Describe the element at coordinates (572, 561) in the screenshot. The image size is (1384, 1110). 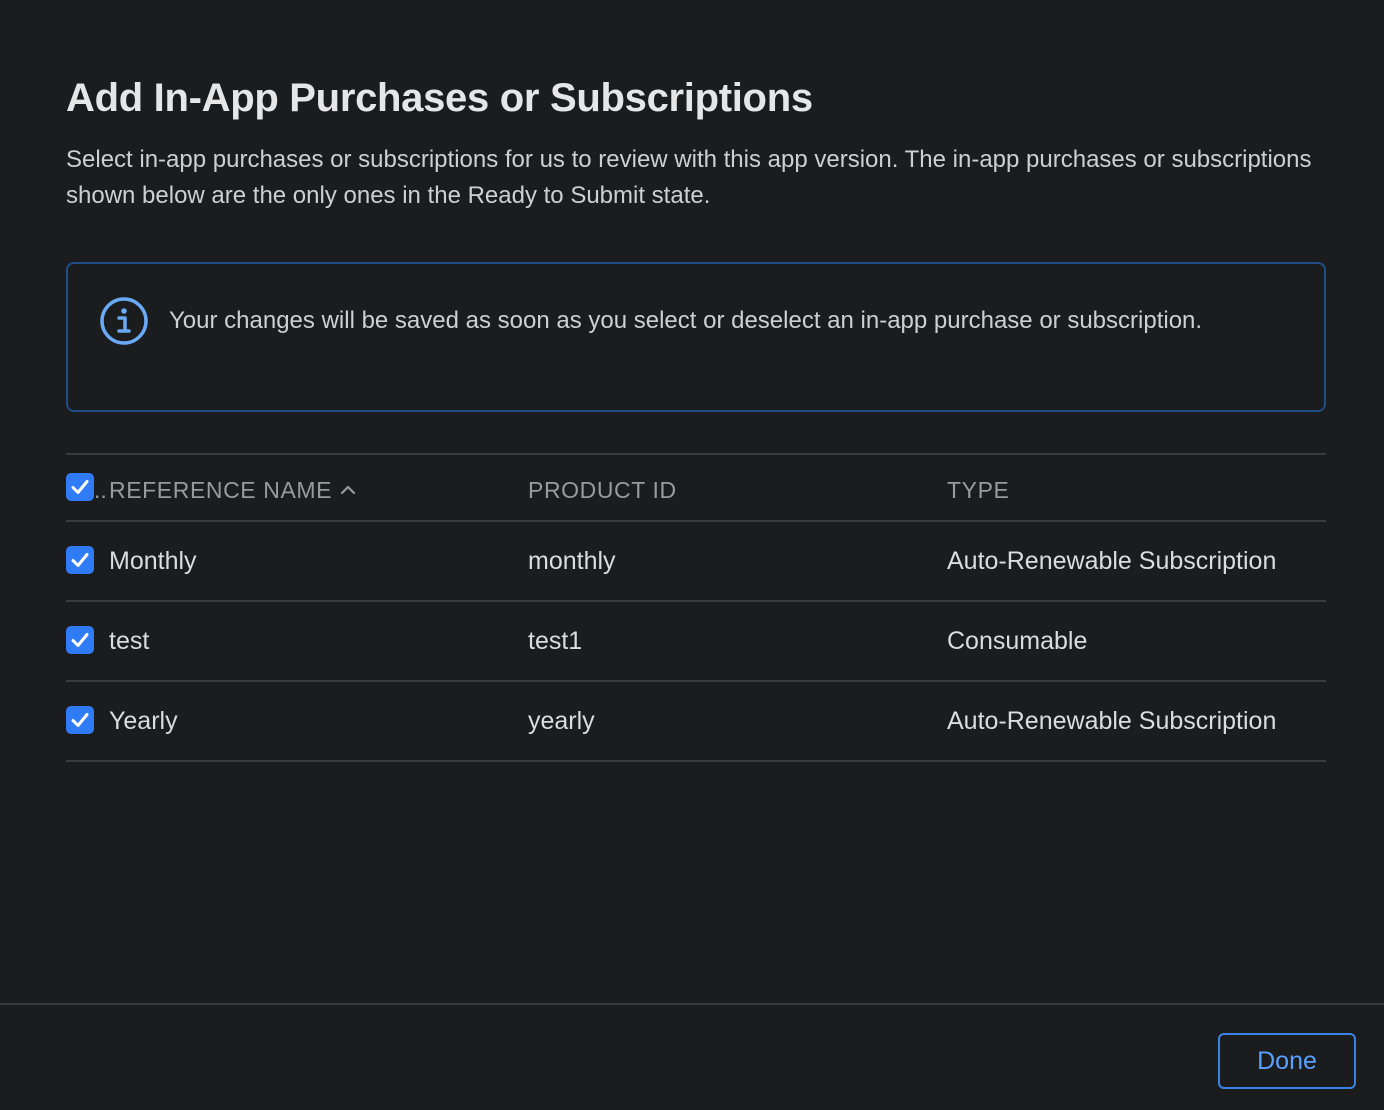
I see `product-id-cell: monthly` at that location.